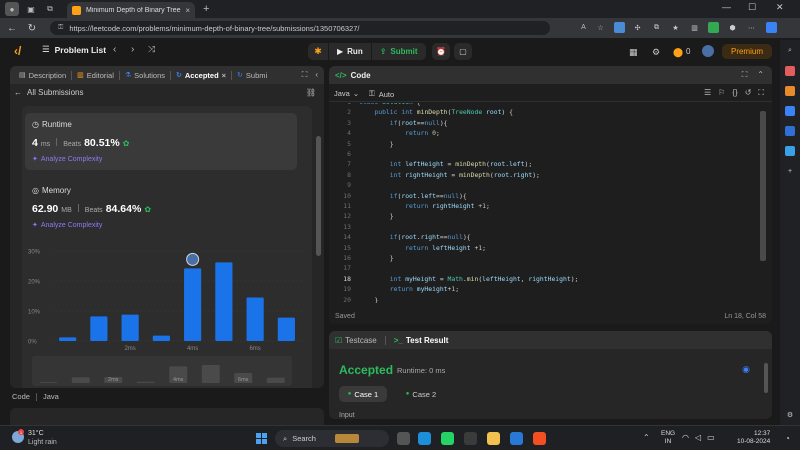  What do you see at coordinates (771, 27) in the screenshot?
I see `edge-copilot-icon` at bounding box center [771, 27].